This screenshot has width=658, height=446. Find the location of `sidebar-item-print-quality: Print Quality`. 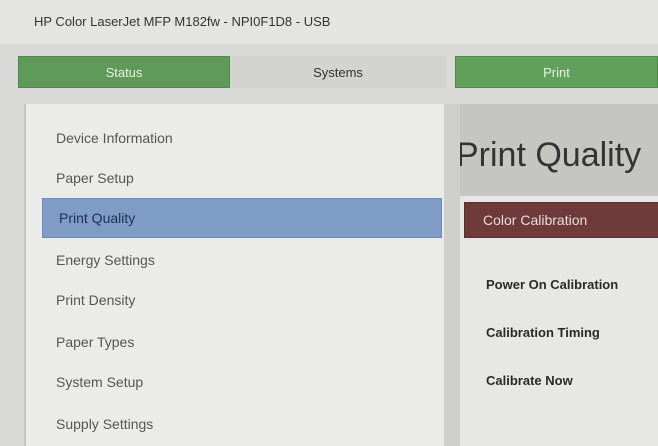

sidebar-item-print-quality: Print Quality is located at coordinates (242, 218).